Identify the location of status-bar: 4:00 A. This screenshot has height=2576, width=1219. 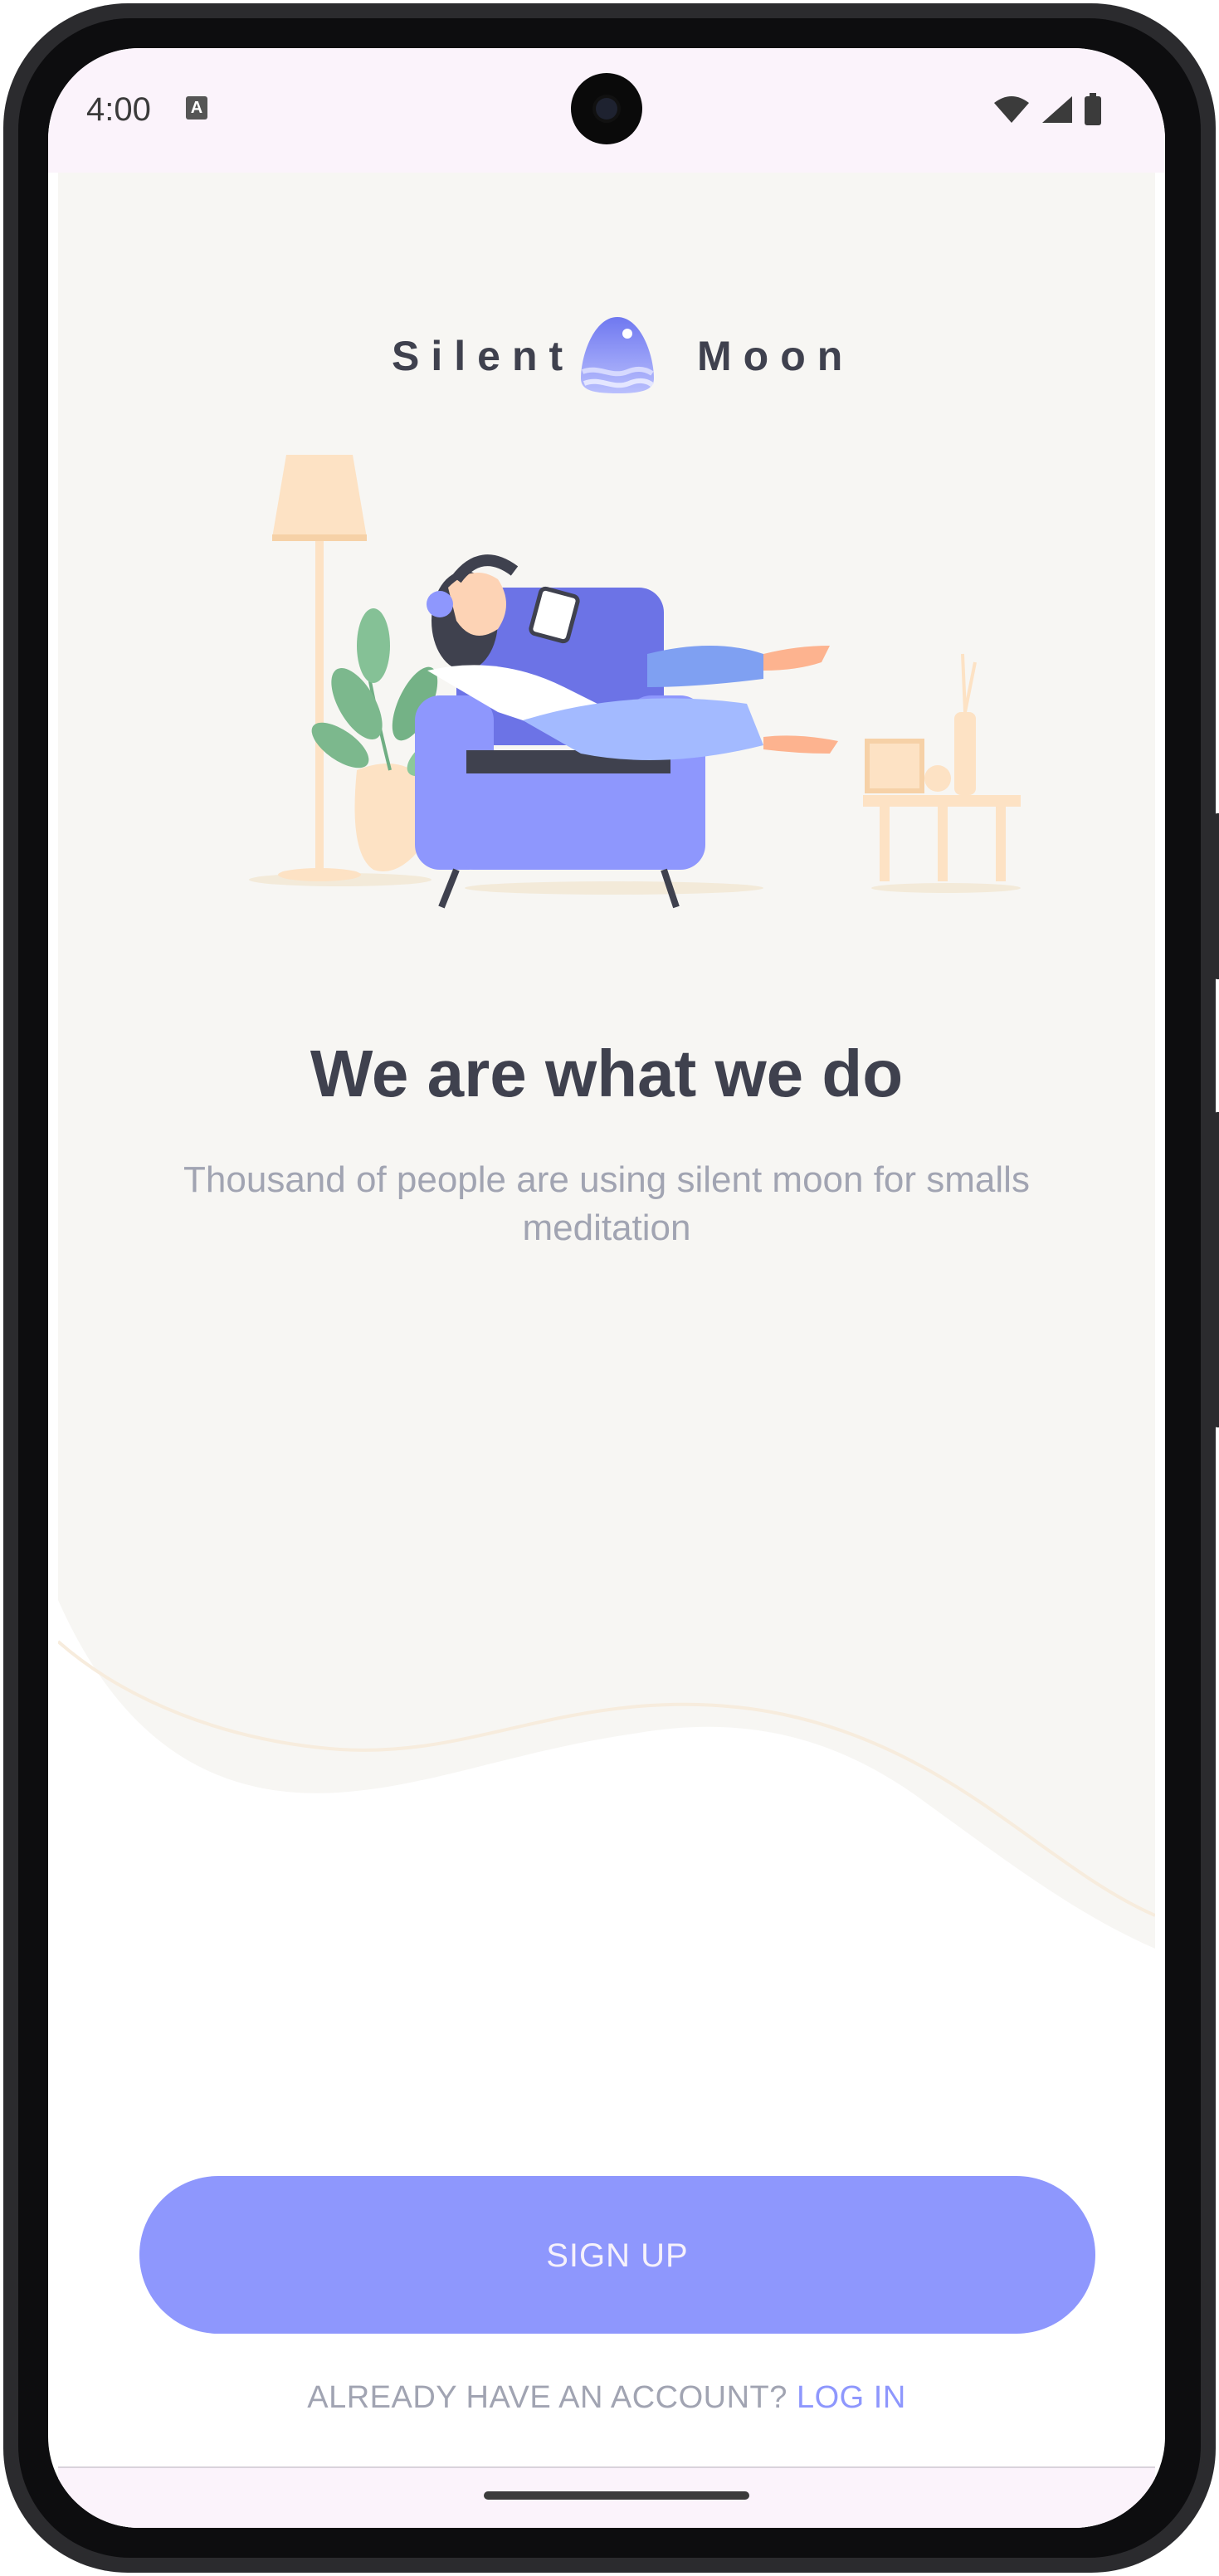
(607, 111).